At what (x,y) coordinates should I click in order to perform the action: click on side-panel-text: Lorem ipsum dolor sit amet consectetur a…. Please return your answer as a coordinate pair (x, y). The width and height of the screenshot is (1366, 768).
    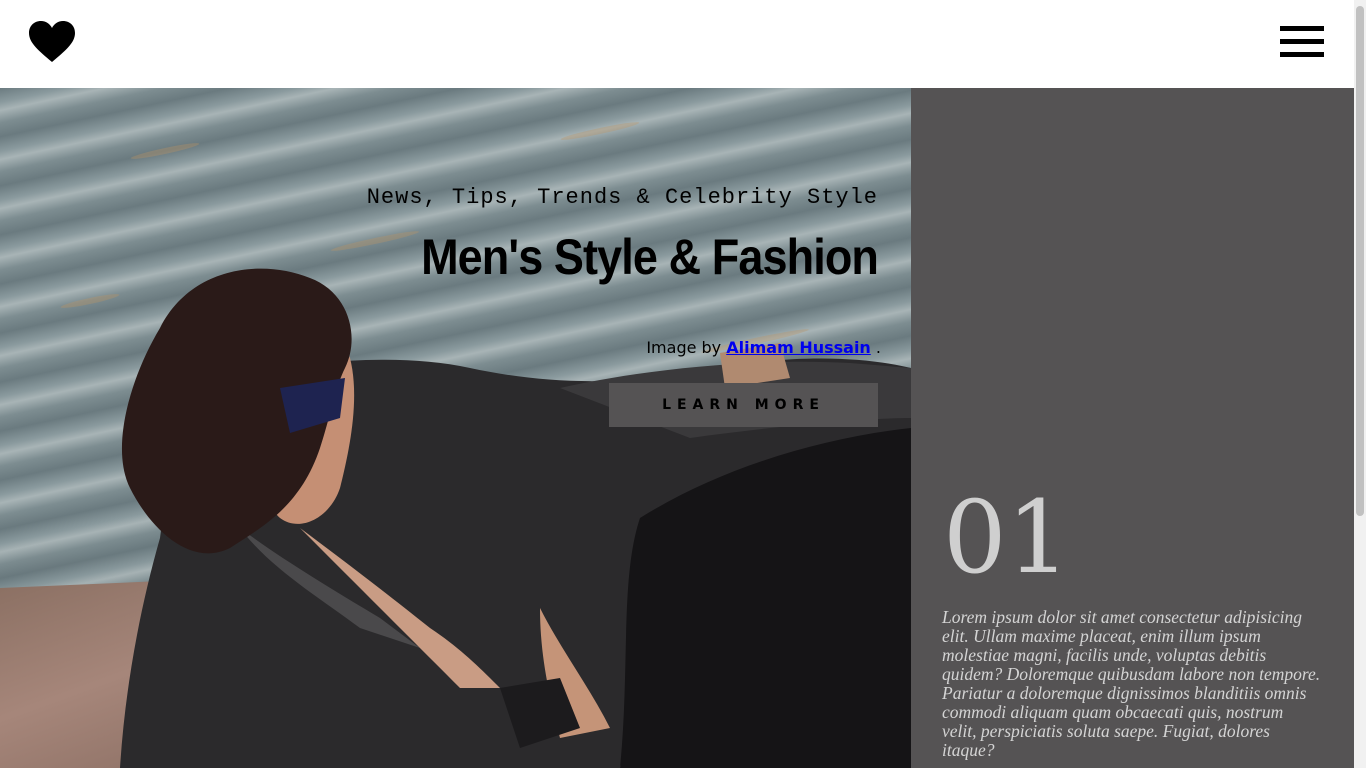
    Looking at the image, I should click on (1131, 683).